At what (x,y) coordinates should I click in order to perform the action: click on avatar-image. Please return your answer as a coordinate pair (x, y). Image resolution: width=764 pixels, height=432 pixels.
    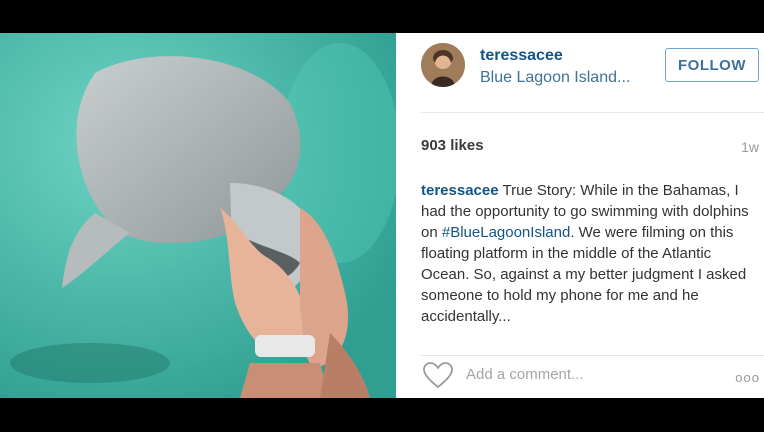
    Looking at the image, I should click on (443, 65).